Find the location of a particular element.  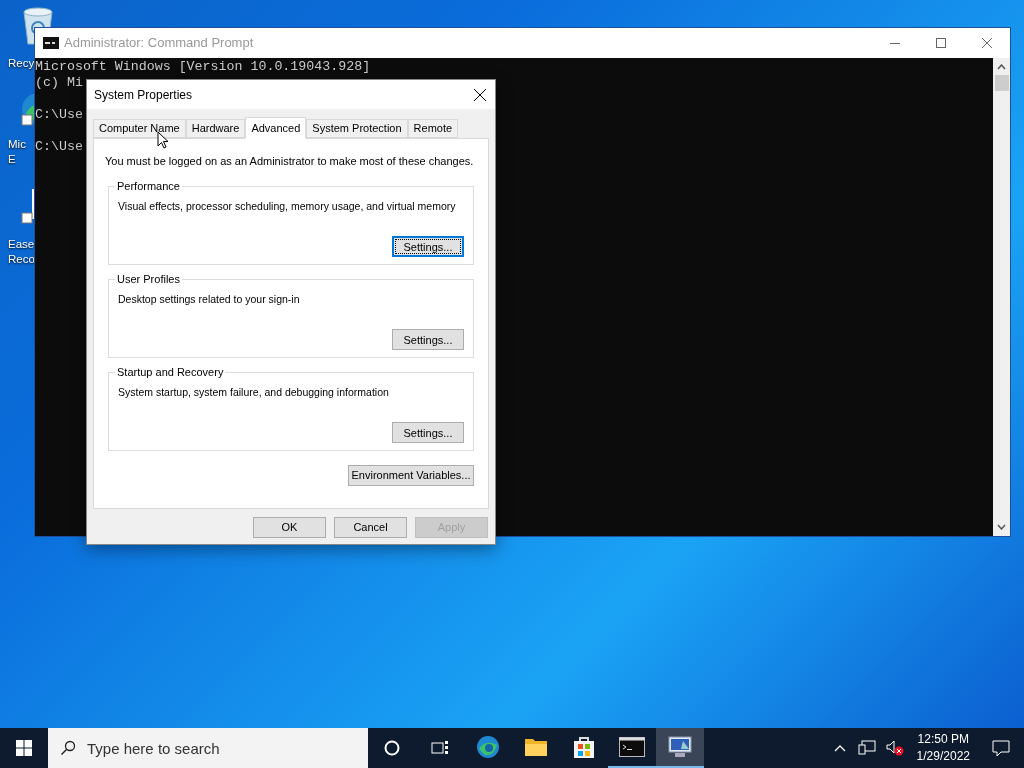

shopping-bag-icon is located at coordinates (584, 747).